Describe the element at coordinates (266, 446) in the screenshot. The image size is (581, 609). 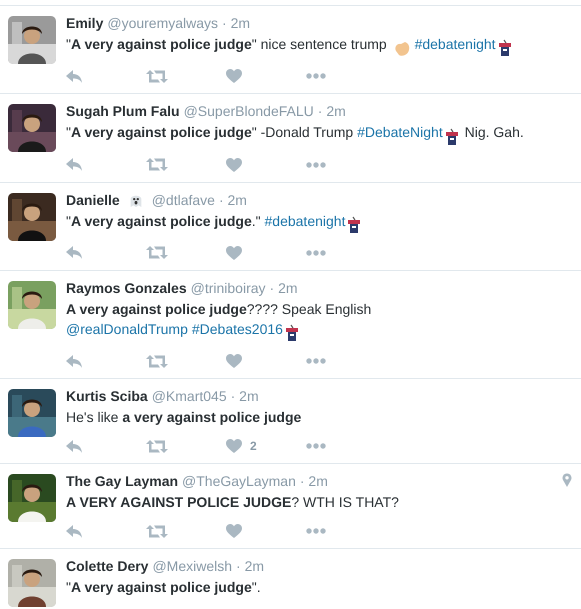
I see `like-button: 2` at that location.